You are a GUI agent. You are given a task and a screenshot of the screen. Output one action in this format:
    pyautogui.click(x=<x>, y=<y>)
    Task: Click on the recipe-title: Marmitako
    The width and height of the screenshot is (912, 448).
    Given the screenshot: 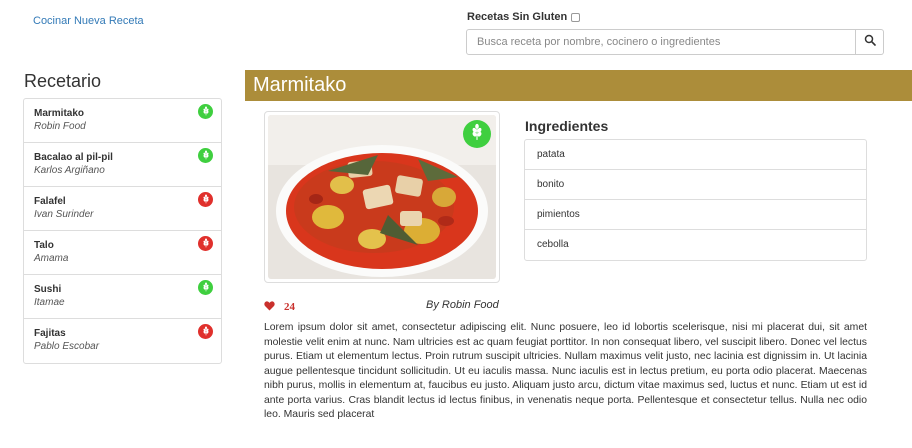 What is the action you would take?
    pyautogui.click(x=578, y=85)
    